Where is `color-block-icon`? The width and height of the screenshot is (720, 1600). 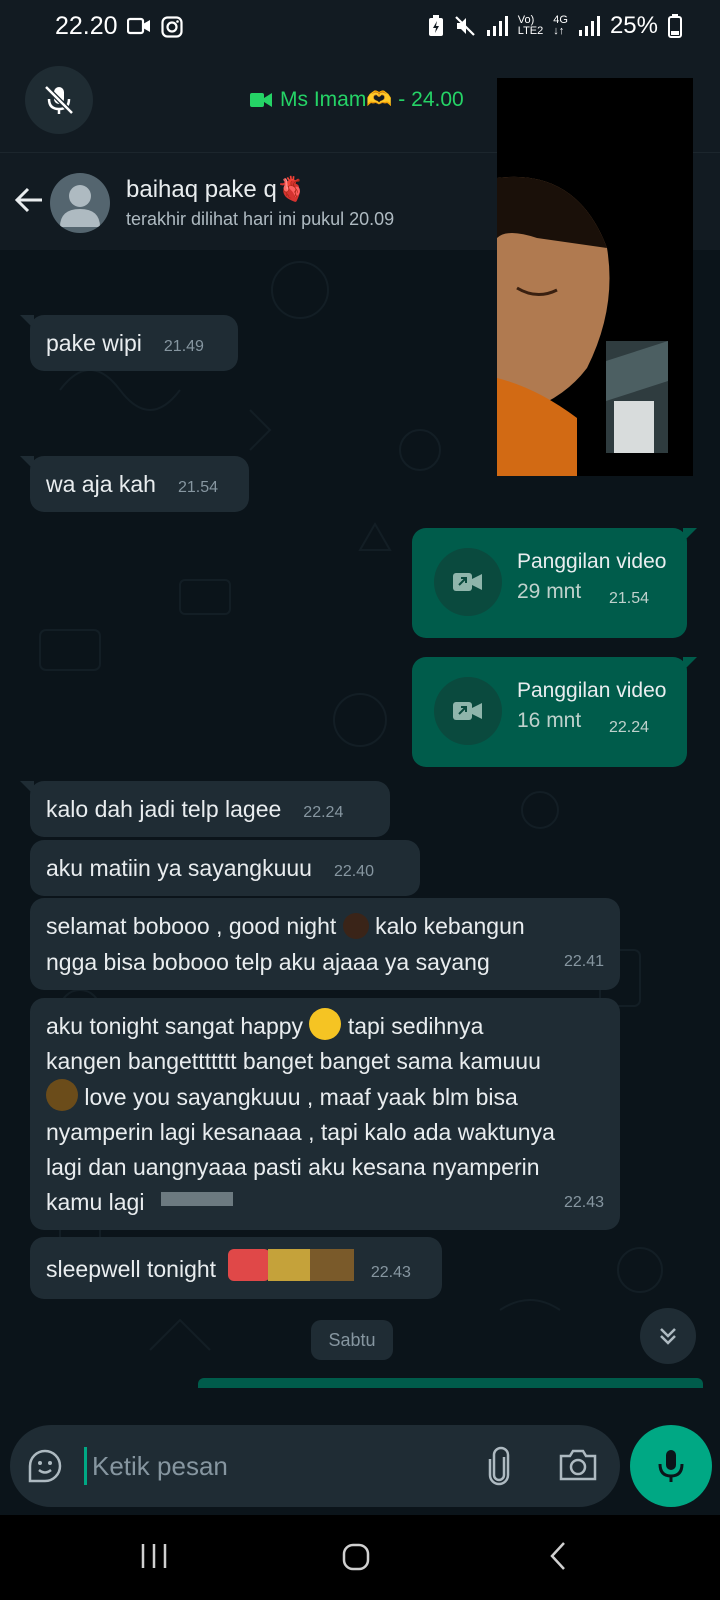 color-block-icon is located at coordinates (291, 1265).